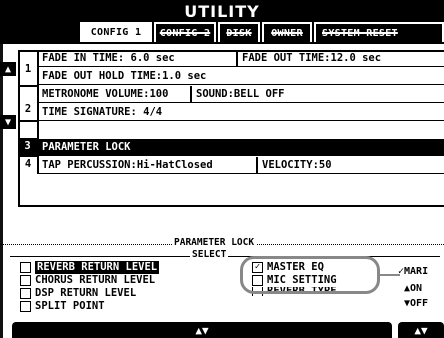  What do you see at coordinates (28, 109) in the screenshot?
I see `group-number-2: 2` at bounding box center [28, 109].